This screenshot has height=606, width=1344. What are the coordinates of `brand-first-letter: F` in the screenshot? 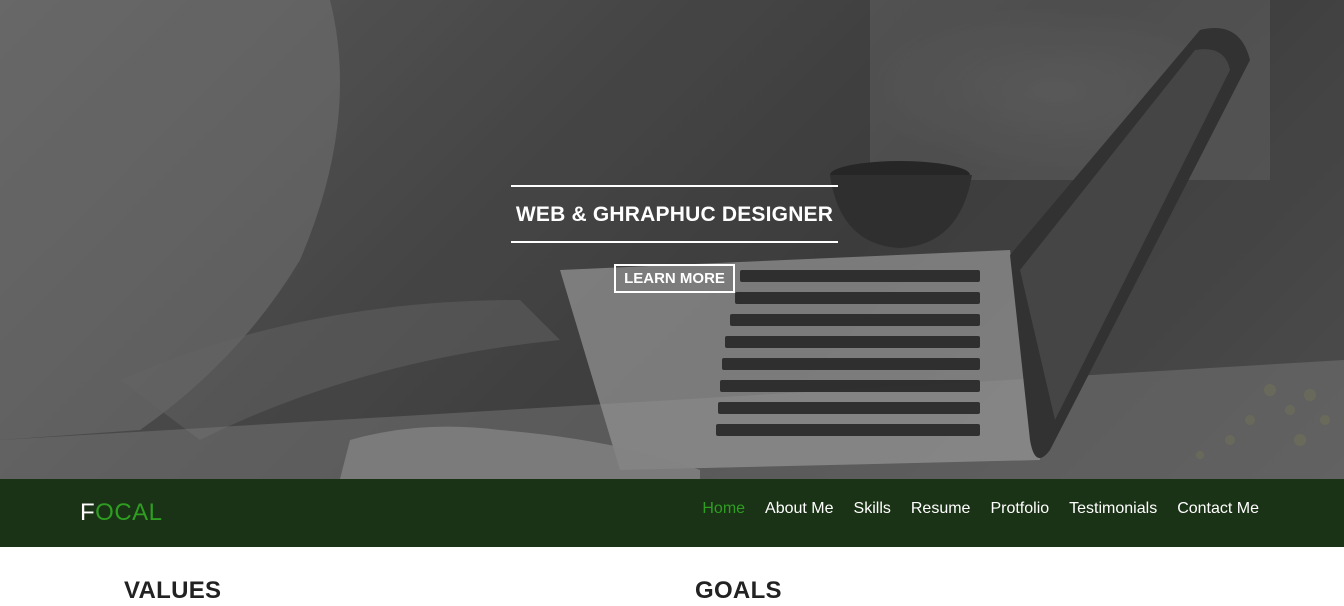 It's located at (88, 512).